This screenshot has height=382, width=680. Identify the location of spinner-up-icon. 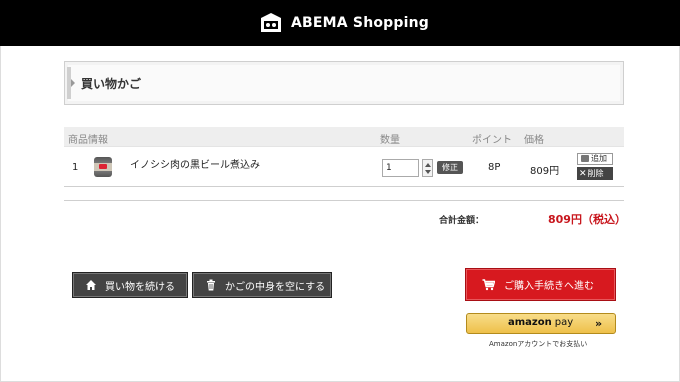
(428, 165).